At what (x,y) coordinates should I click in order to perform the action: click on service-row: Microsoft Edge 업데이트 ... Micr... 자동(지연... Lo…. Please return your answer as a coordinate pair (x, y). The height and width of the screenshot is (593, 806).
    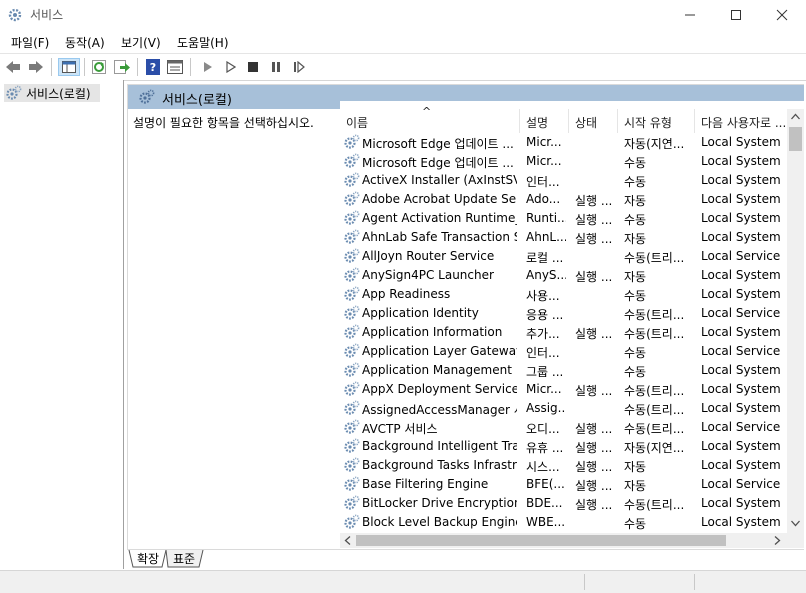
    Looking at the image, I should click on (563, 142).